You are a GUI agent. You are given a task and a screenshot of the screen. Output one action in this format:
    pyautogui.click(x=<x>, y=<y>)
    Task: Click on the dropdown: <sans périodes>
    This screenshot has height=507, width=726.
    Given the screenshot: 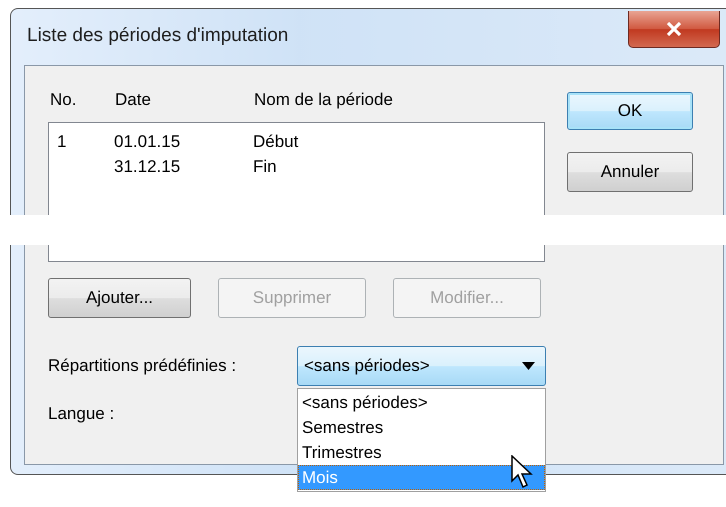 What is the action you would take?
    pyautogui.click(x=421, y=366)
    